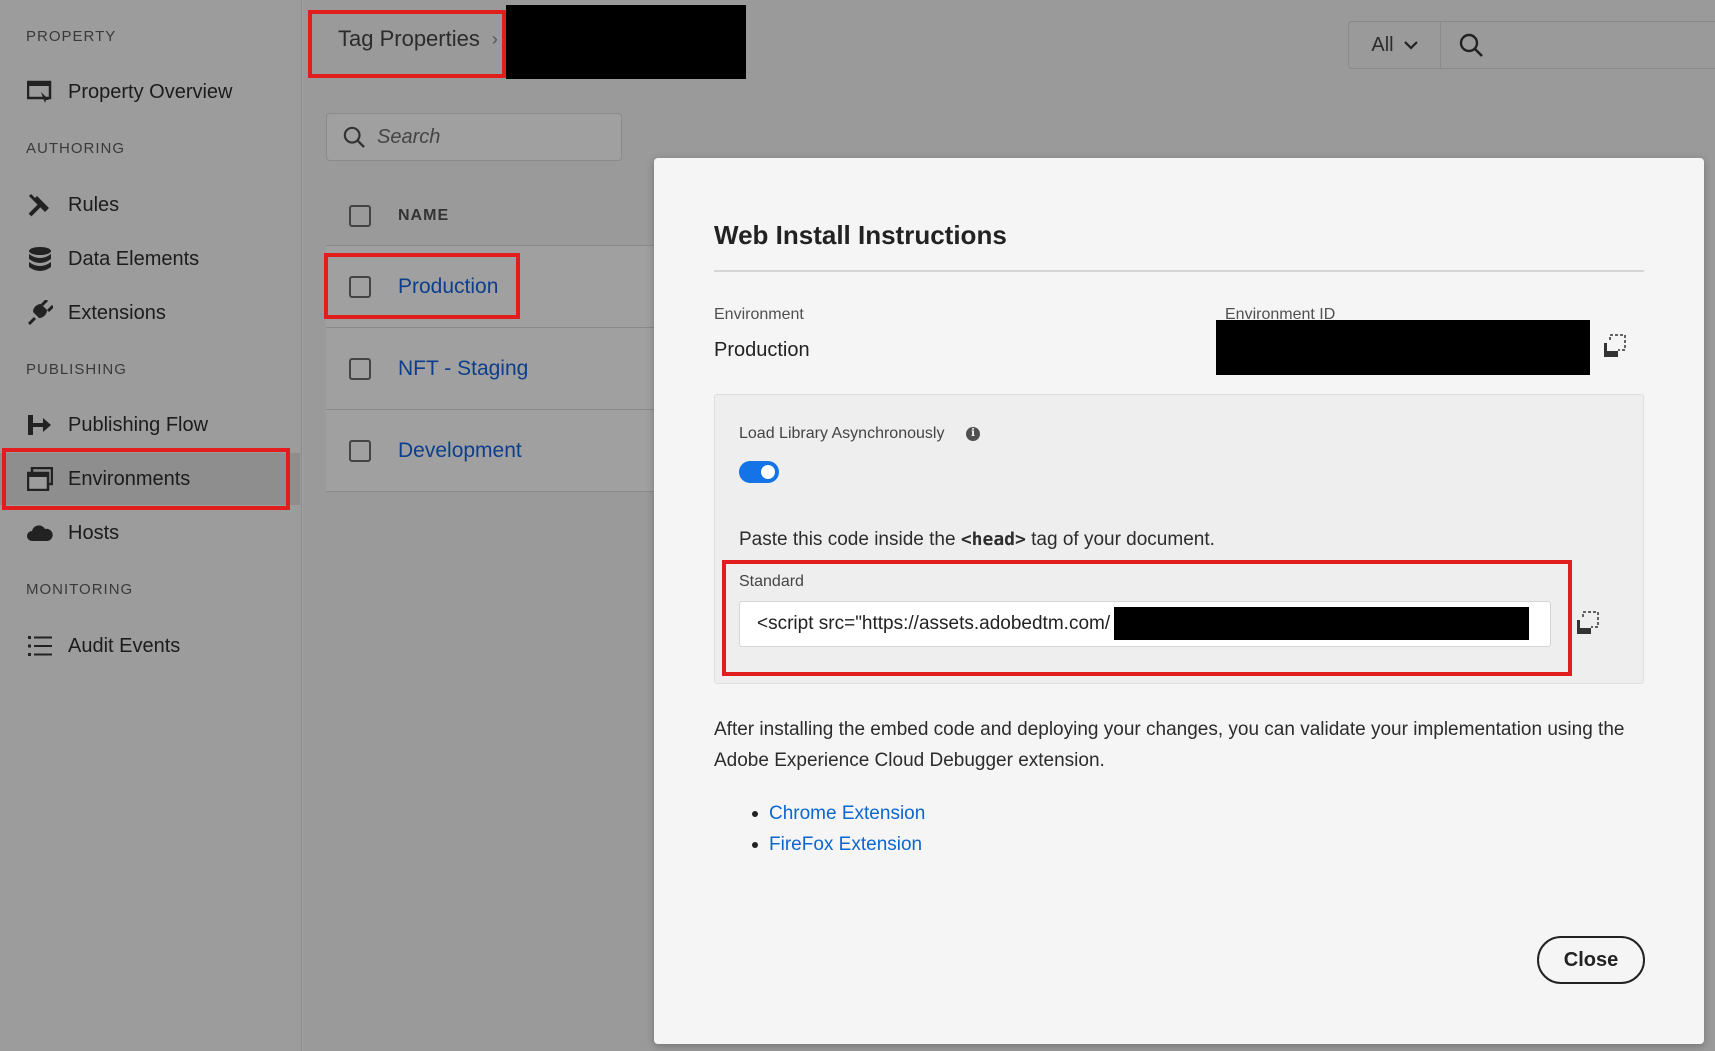  What do you see at coordinates (759, 472) in the screenshot?
I see `load-async-toggle` at bounding box center [759, 472].